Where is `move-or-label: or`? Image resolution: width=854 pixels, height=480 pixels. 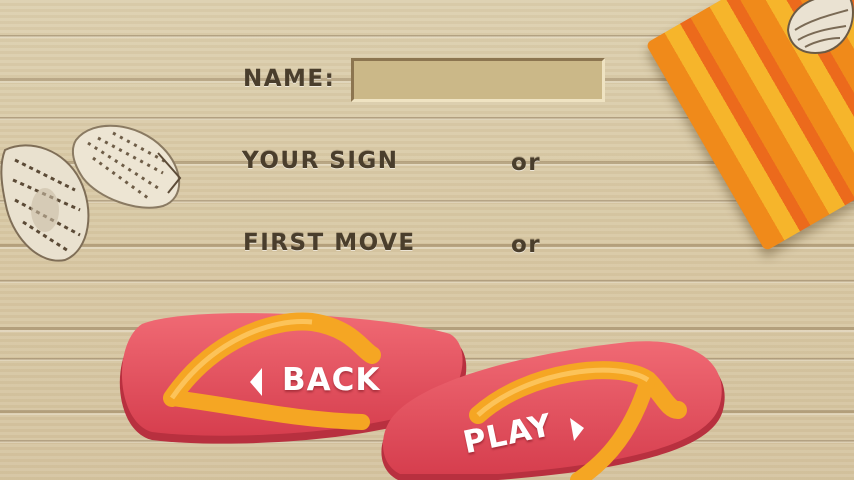
move-or-label: or is located at coordinates (526, 245).